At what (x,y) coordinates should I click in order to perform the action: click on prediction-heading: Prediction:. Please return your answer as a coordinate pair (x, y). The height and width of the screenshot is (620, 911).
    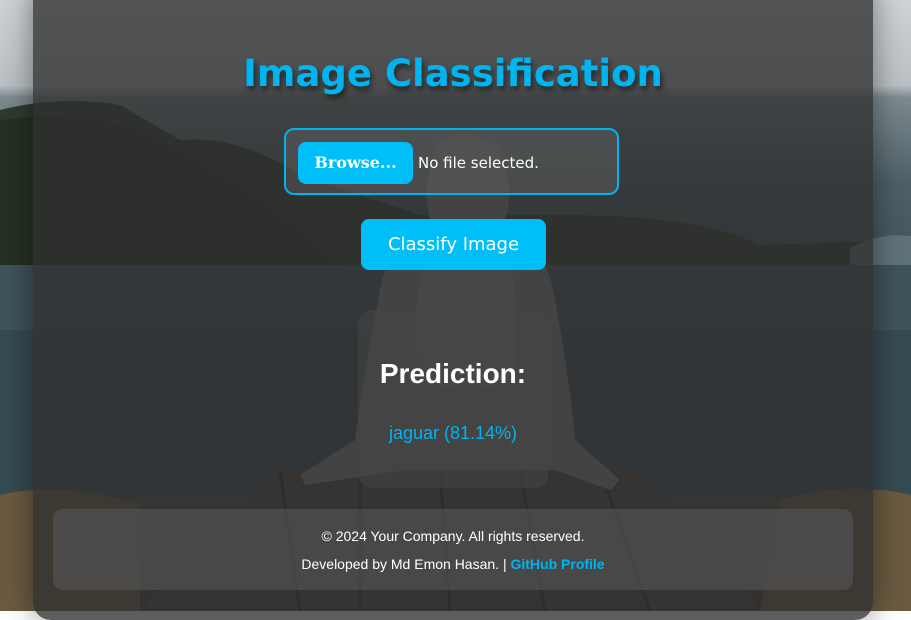
    Looking at the image, I should click on (453, 373).